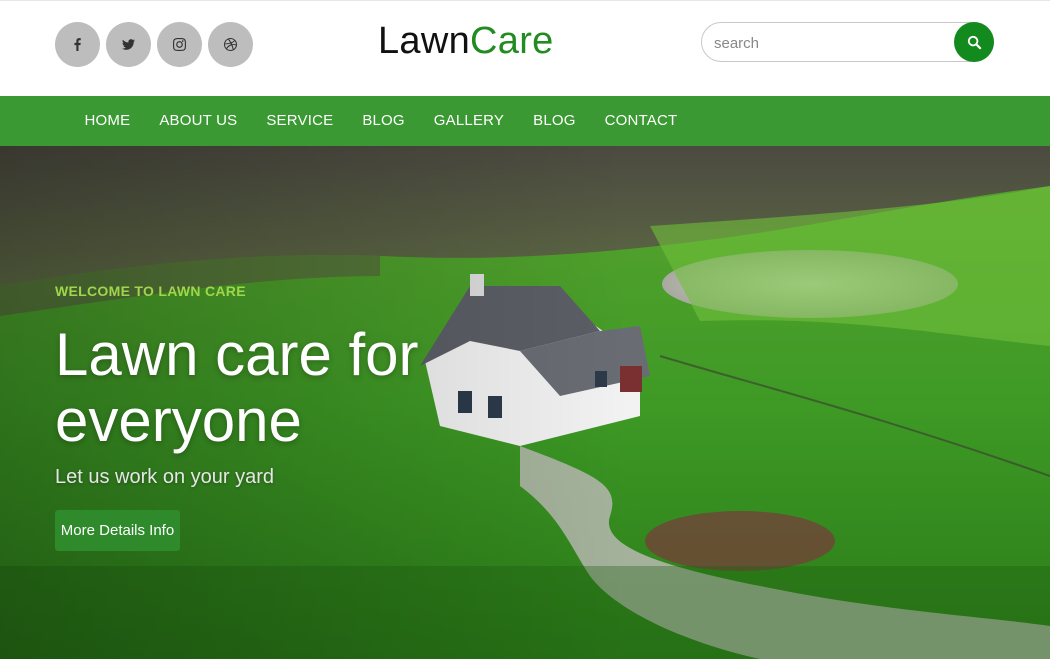 Image resolution: width=1050 pixels, height=659 pixels. I want to click on logo-text-lawn: Lawn, so click(424, 41).